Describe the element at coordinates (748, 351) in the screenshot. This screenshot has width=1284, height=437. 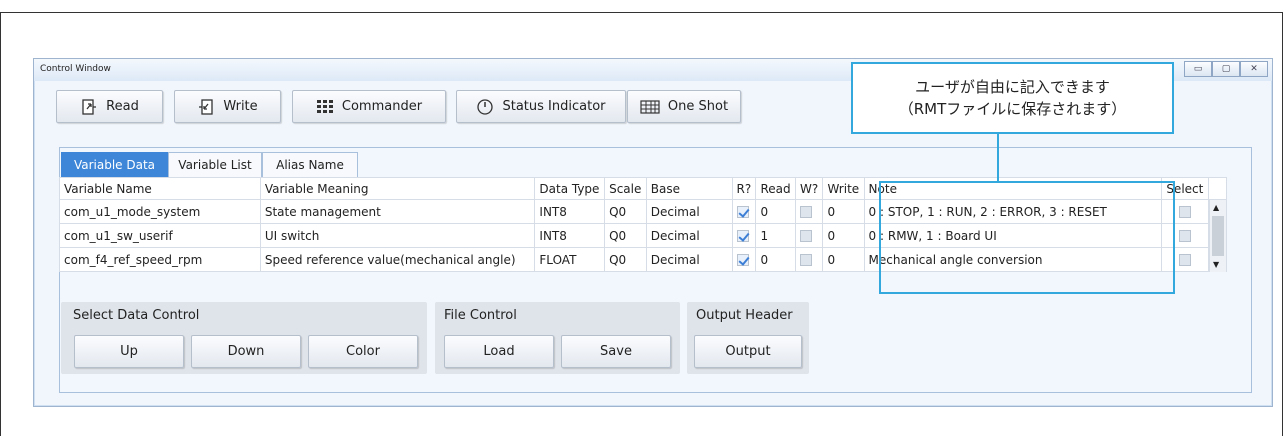
I see `output-button: Output` at that location.